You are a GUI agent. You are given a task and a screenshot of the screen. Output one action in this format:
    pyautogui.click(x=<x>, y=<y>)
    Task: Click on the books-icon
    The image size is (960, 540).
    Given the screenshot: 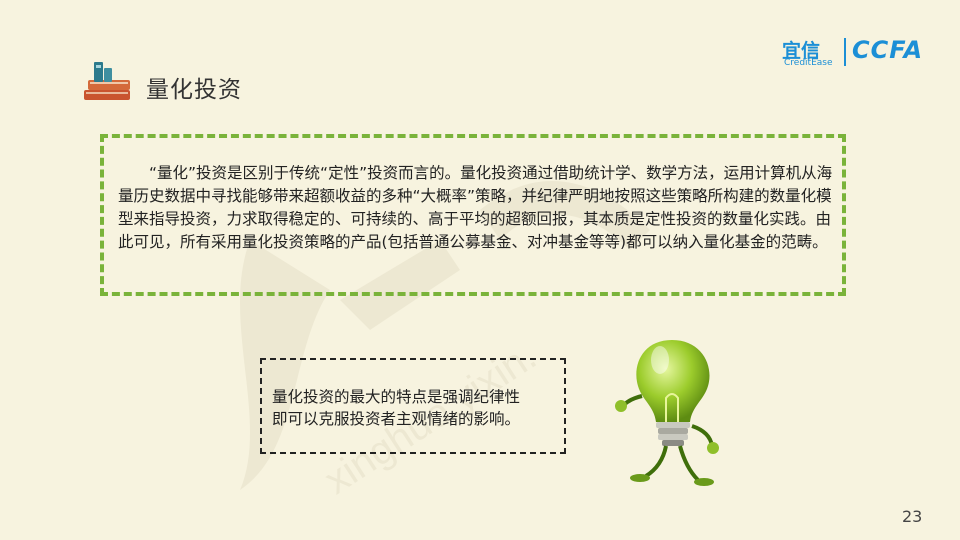 What is the action you would take?
    pyautogui.click(x=107, y=81)
    